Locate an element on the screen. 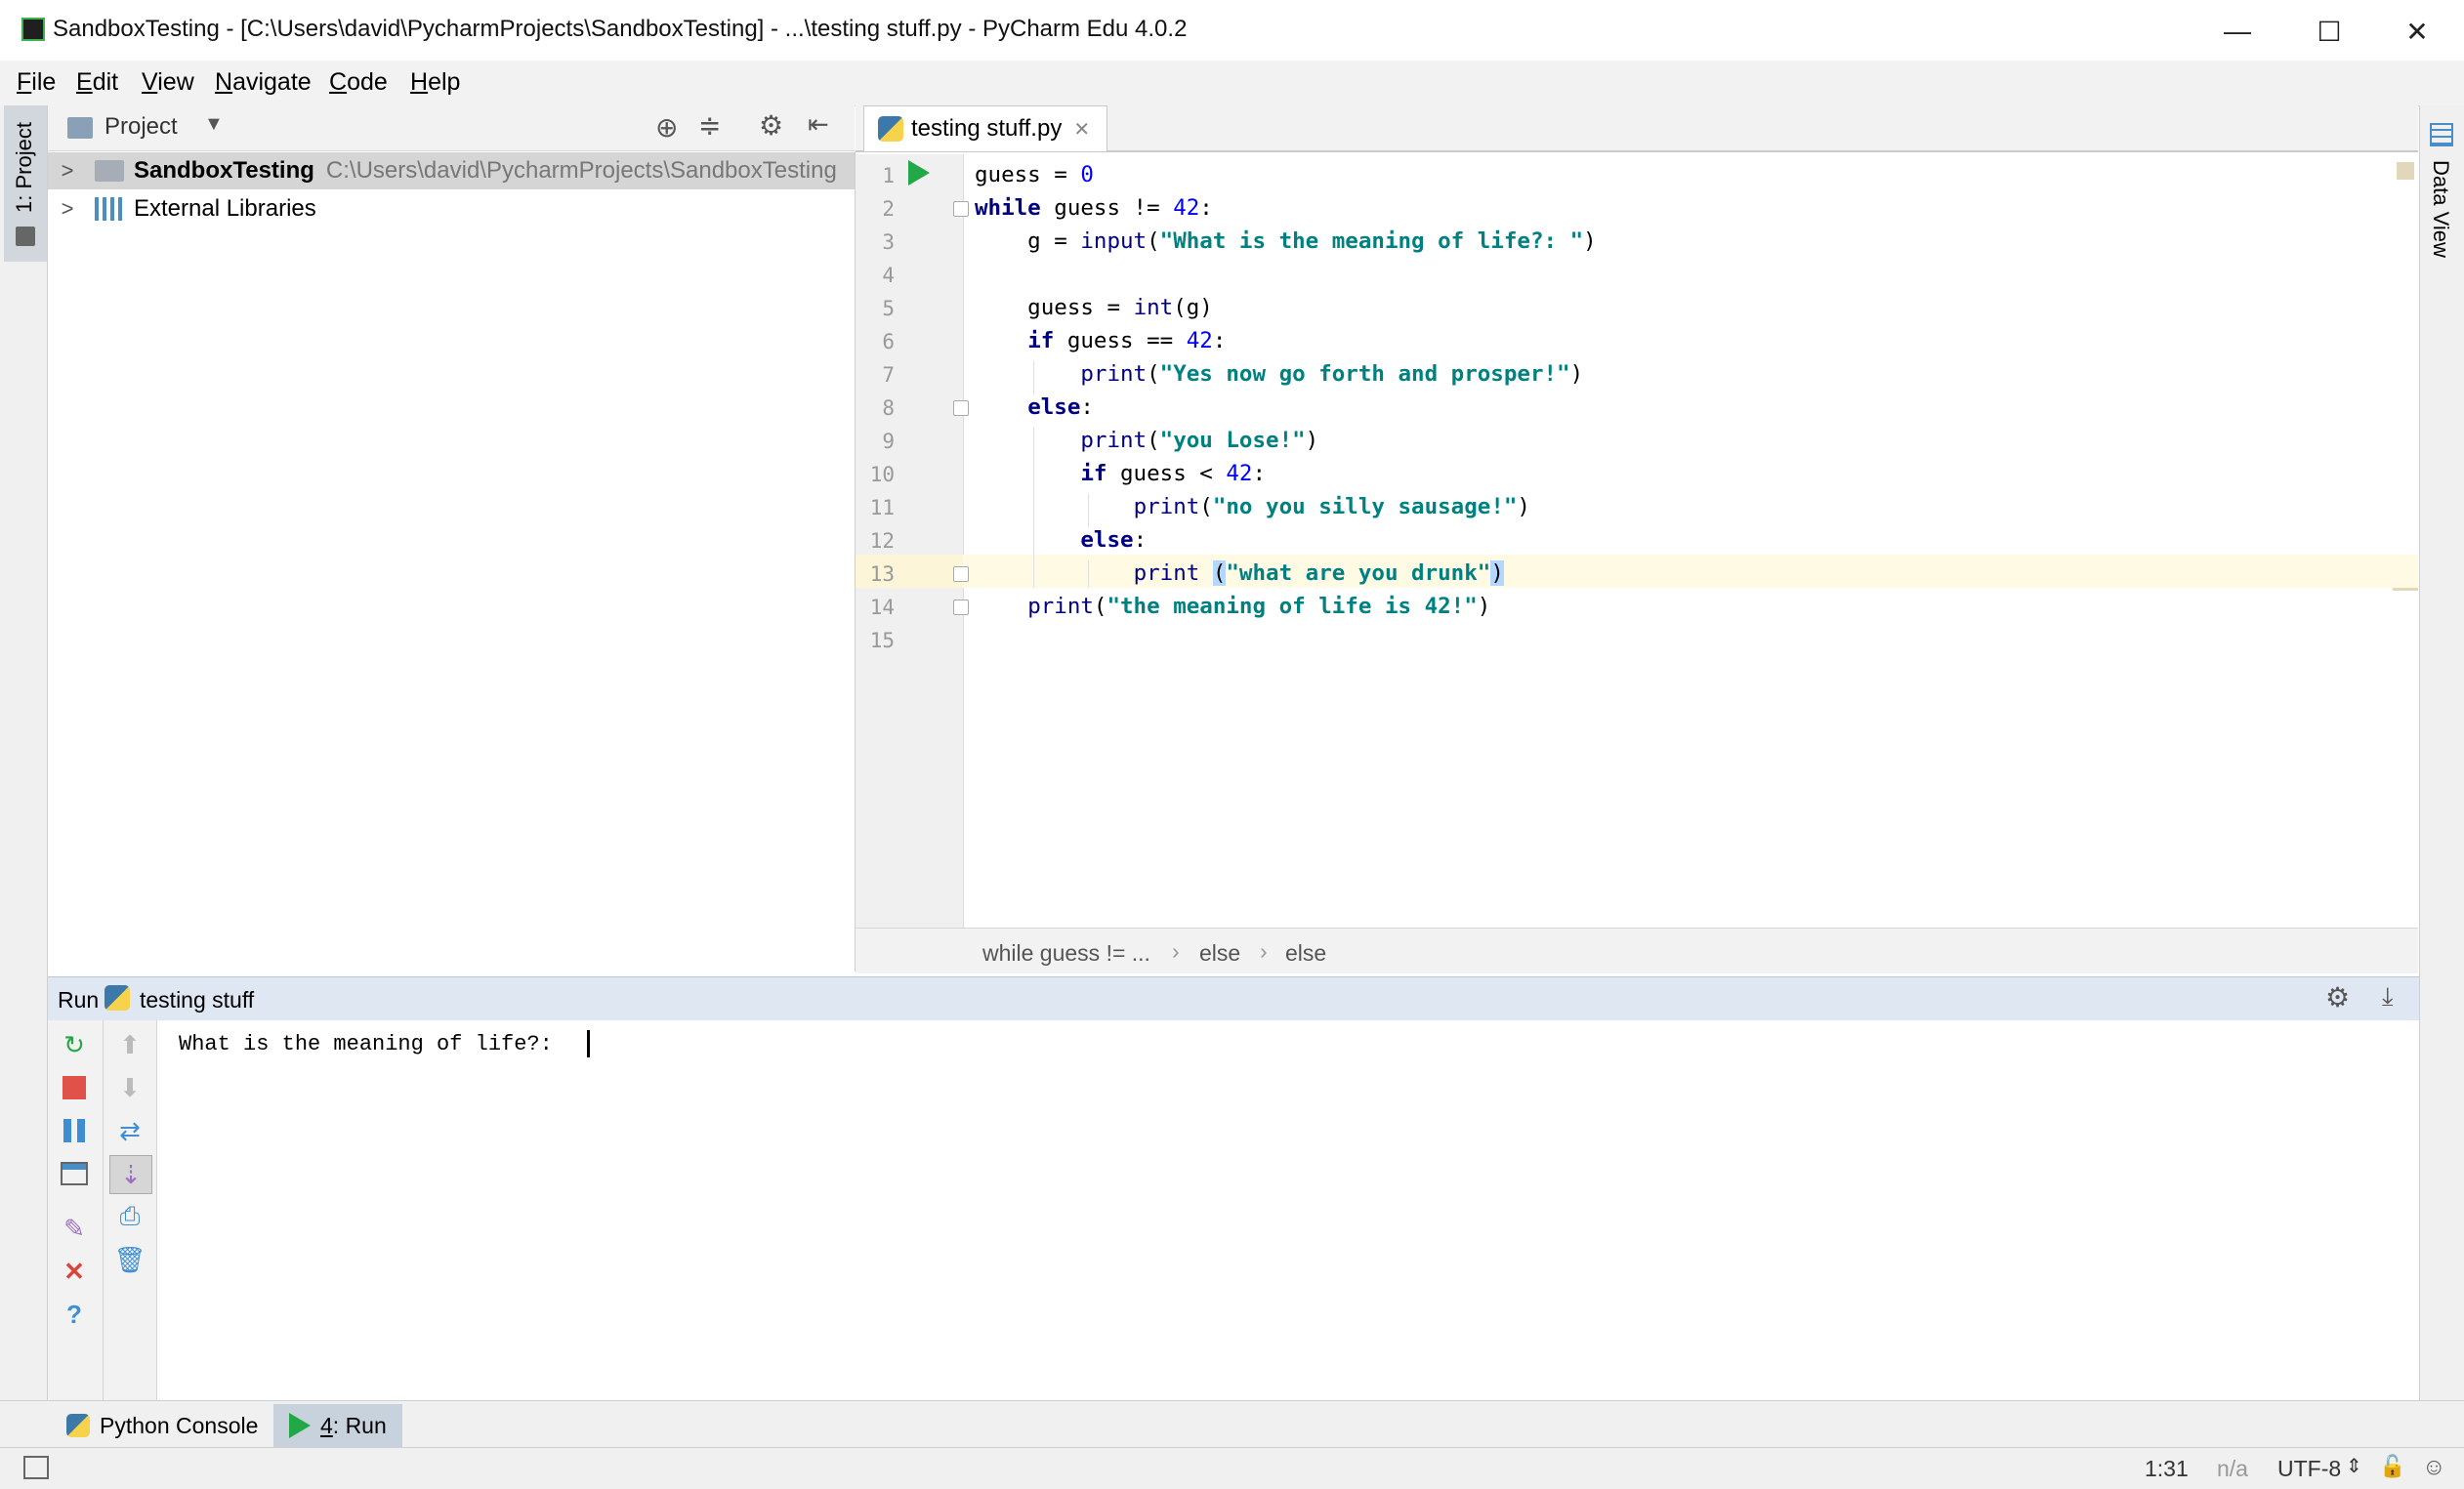 Image resolution: width=2464 pixels, height=1489 pixels. tab-label: testing stuff.py is located at coordinates (987, 128).